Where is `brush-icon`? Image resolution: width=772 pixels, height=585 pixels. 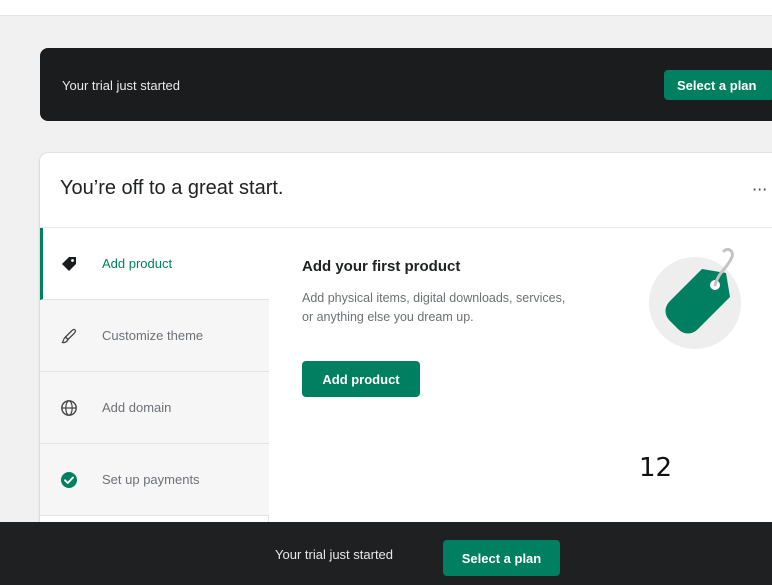
brush-icon is located at coordinates (69, 336).